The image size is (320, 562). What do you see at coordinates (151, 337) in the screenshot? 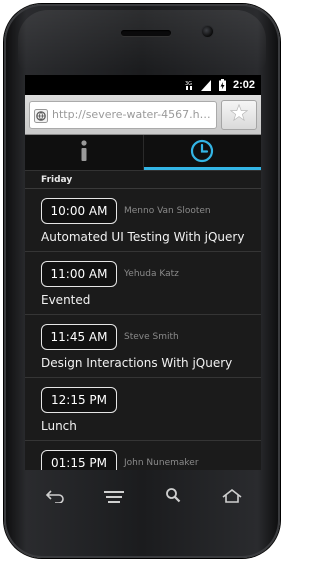
I see `session-speaker: Steve Smith` at bounding box center [151, 337].